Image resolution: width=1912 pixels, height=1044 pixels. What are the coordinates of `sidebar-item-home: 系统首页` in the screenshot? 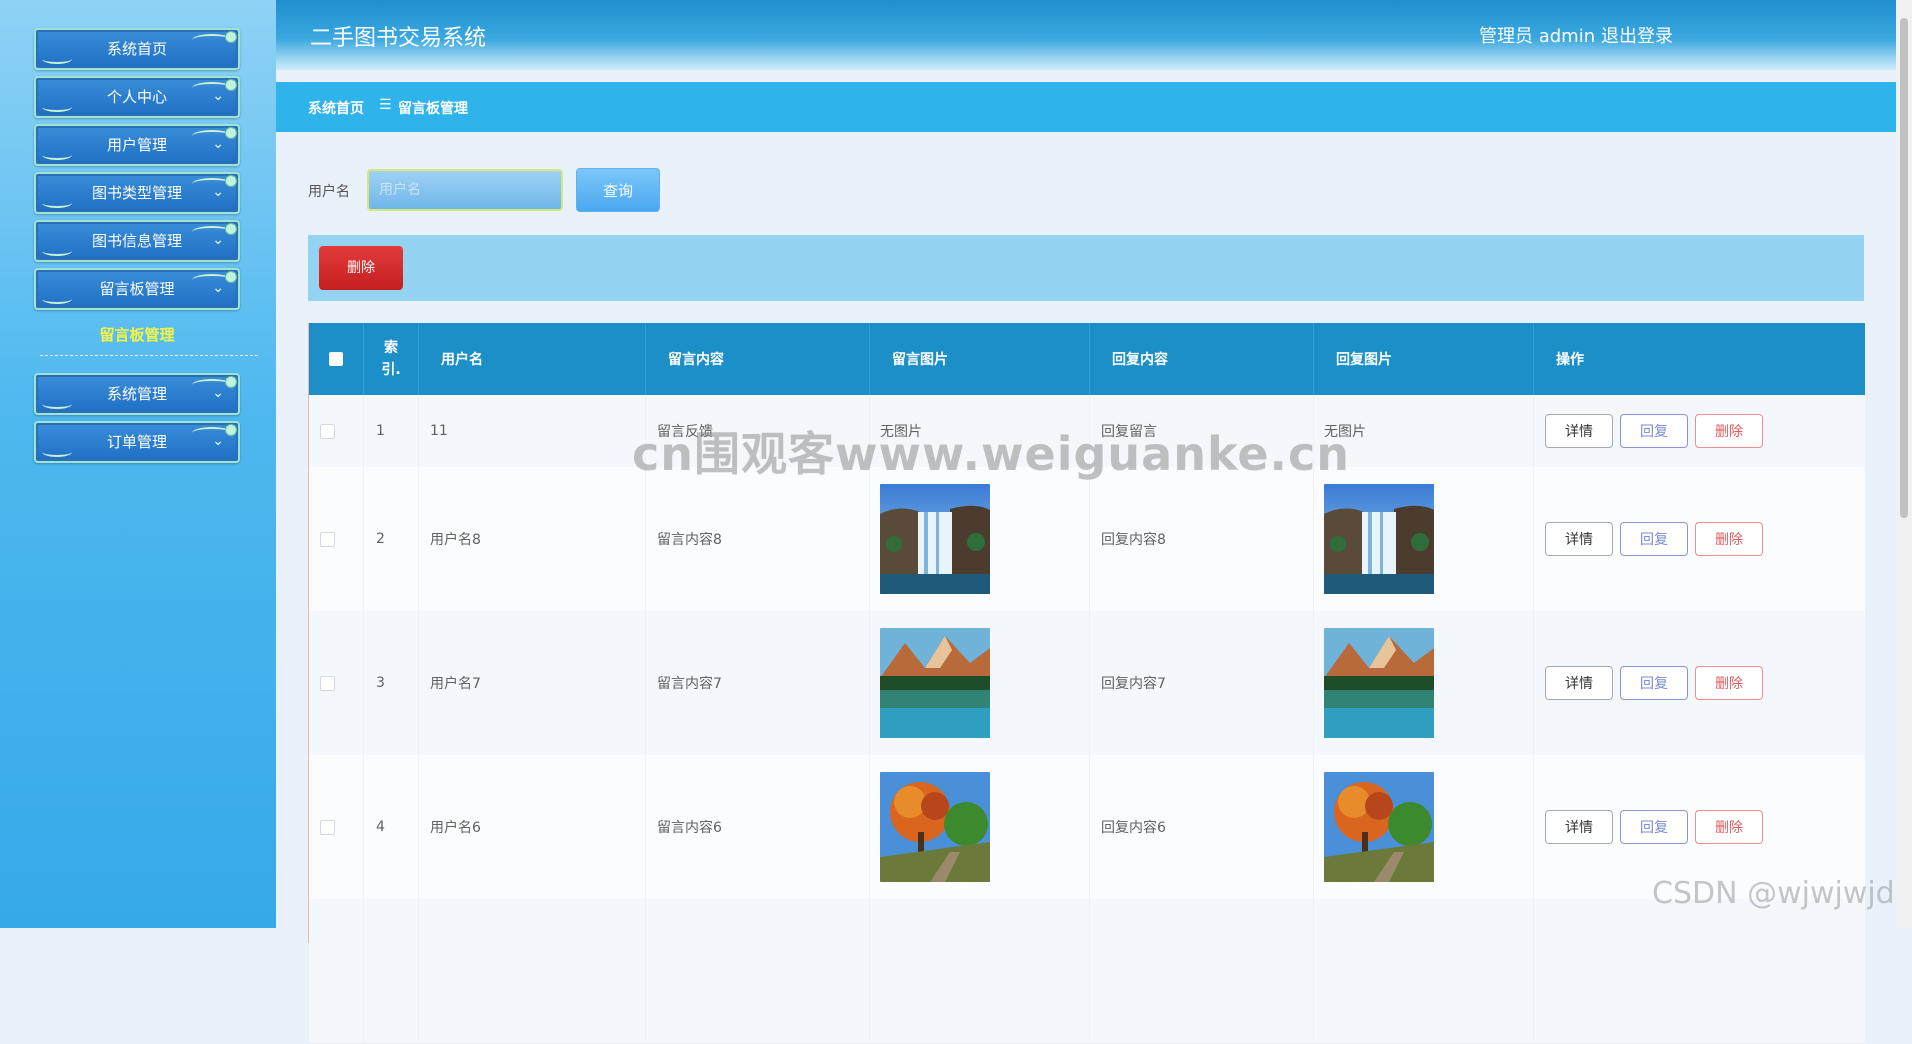 It's located at (137, 49).